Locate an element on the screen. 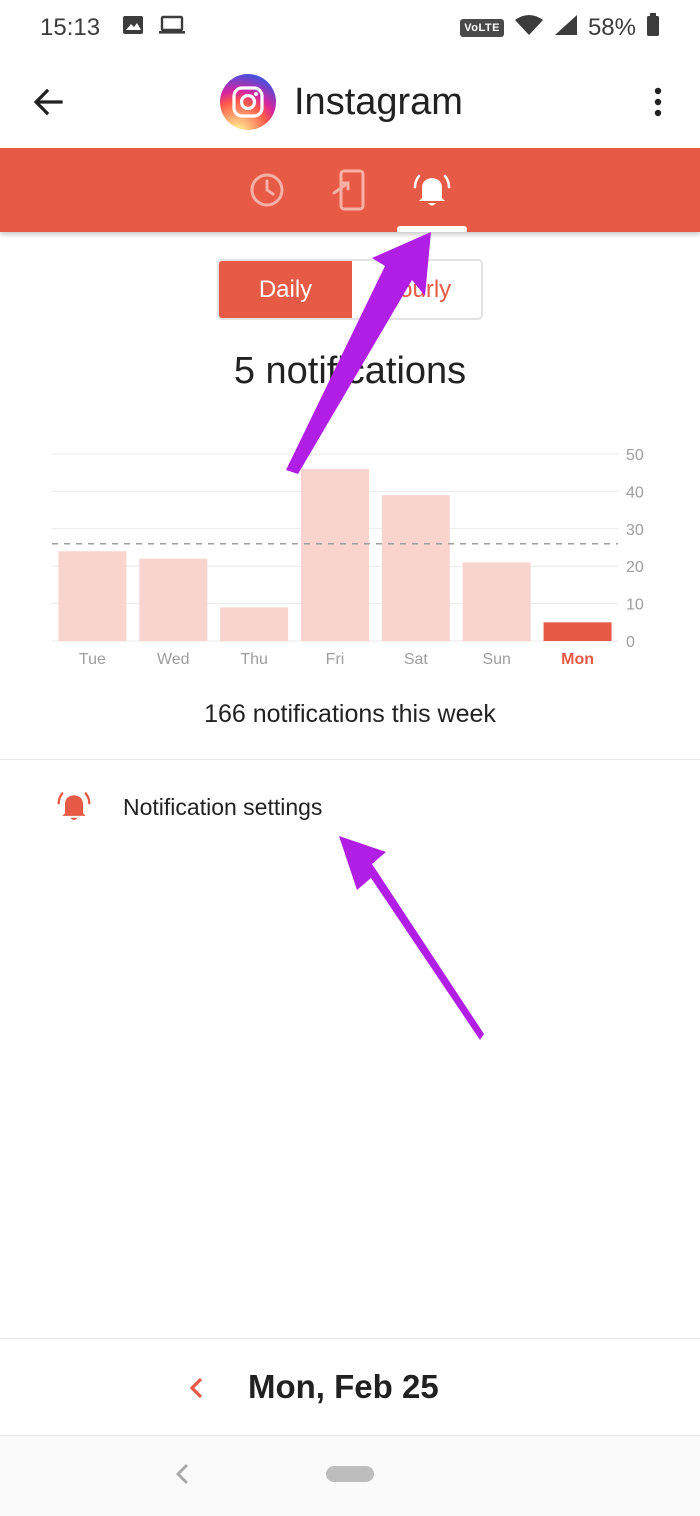 This screenshot has width=700, height=1516. period-toggle: Daily Hourly is located at coordinates (350, 289).